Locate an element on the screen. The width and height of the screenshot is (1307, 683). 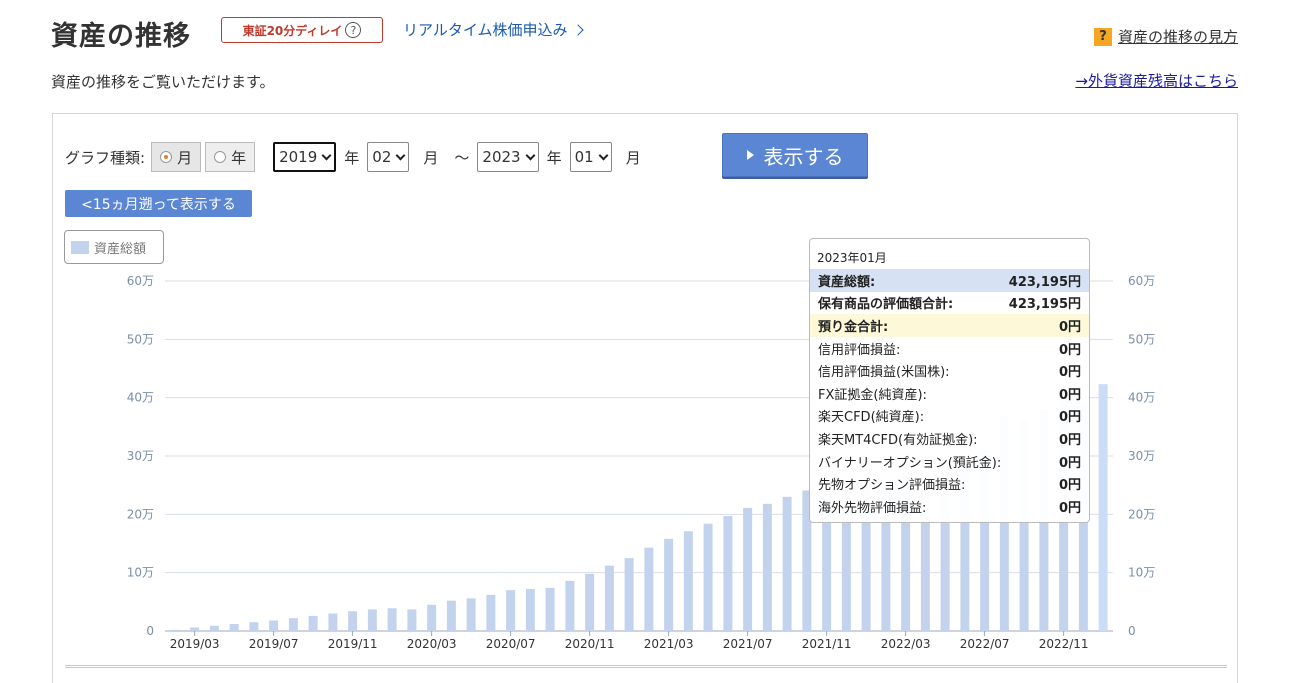
tooltip-row: 保有商品の評価額合計: 423,195円 is located at coordinates (949, 303).